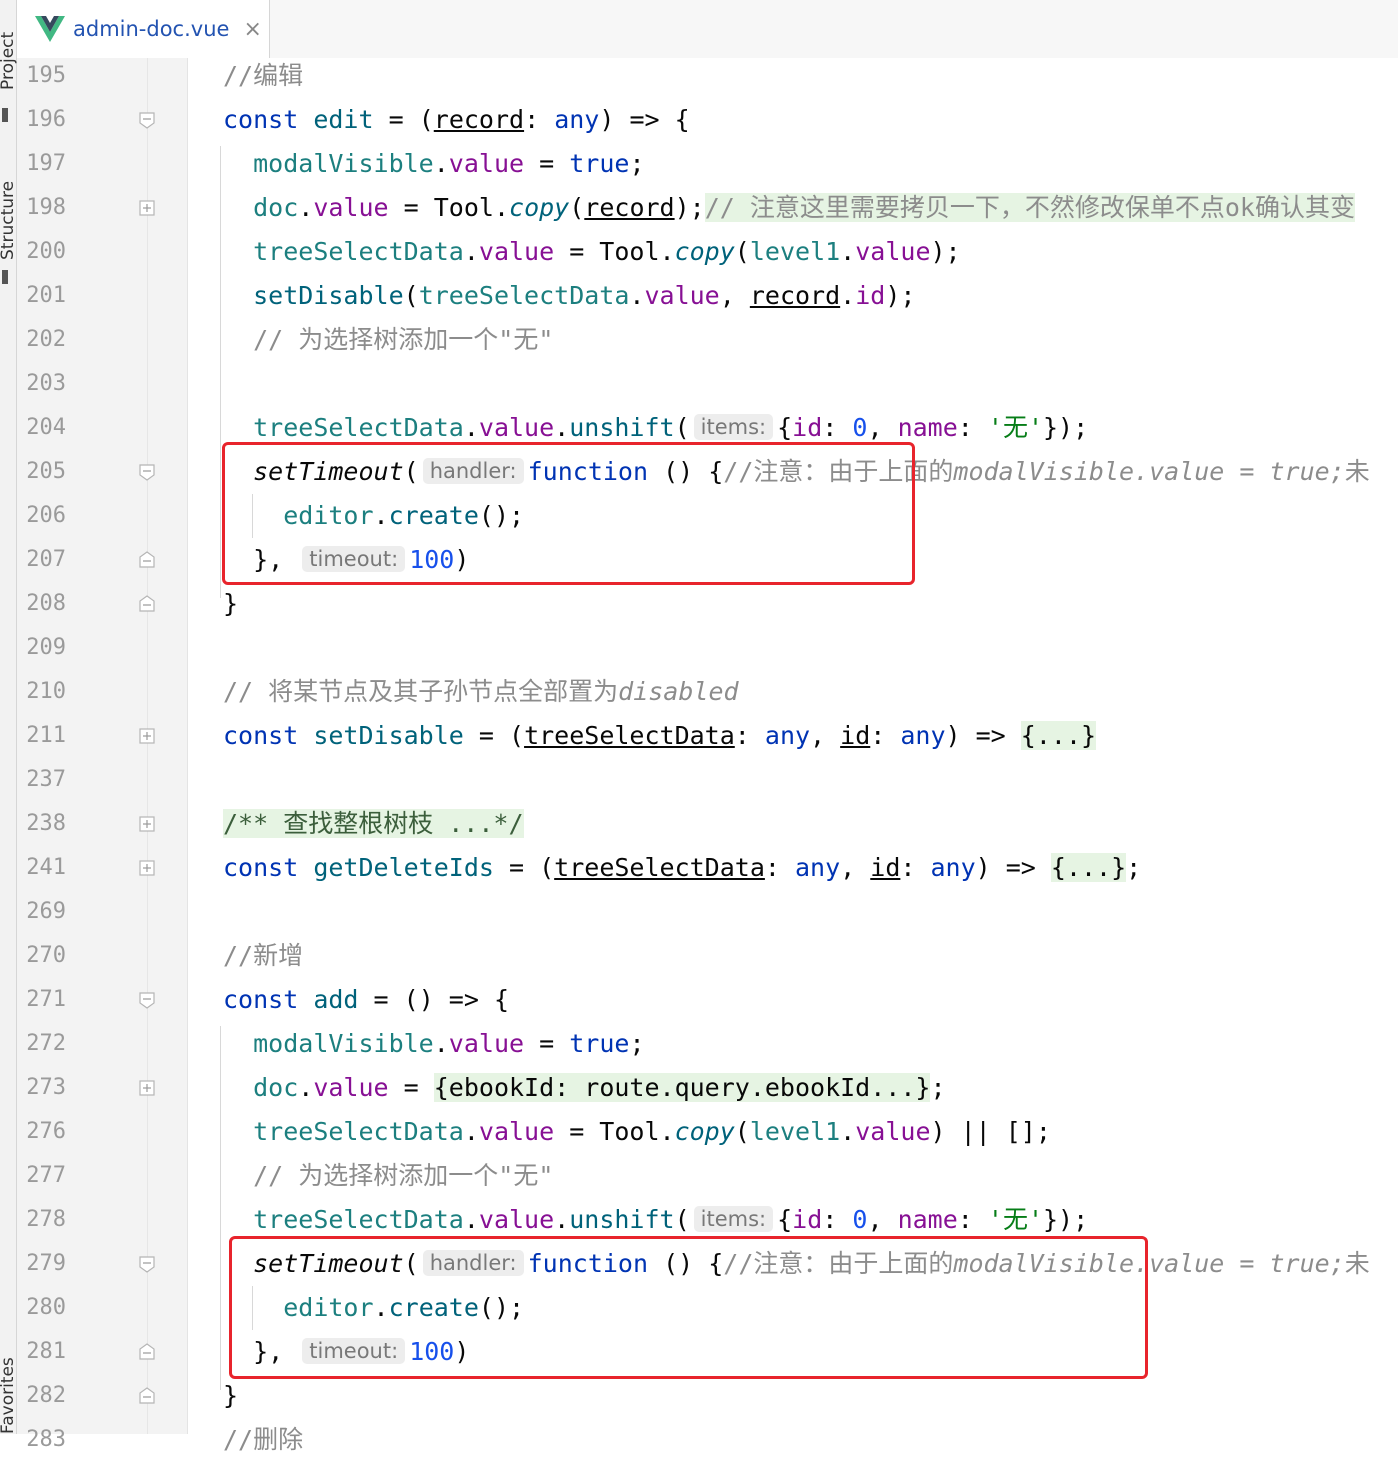 This screenshot has width=1398, height=1466. Describe the element at coordinates (712, 1180) in the screenshot. I see `code-line: 277 // 为选择树添加一个"无"` at that location.